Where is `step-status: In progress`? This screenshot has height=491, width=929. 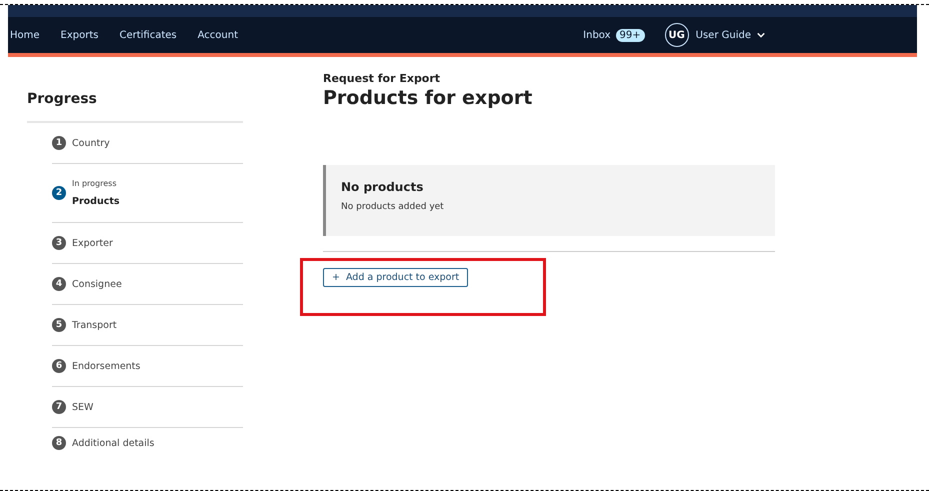
step-status: In progress is located at coordinates (95, 183).